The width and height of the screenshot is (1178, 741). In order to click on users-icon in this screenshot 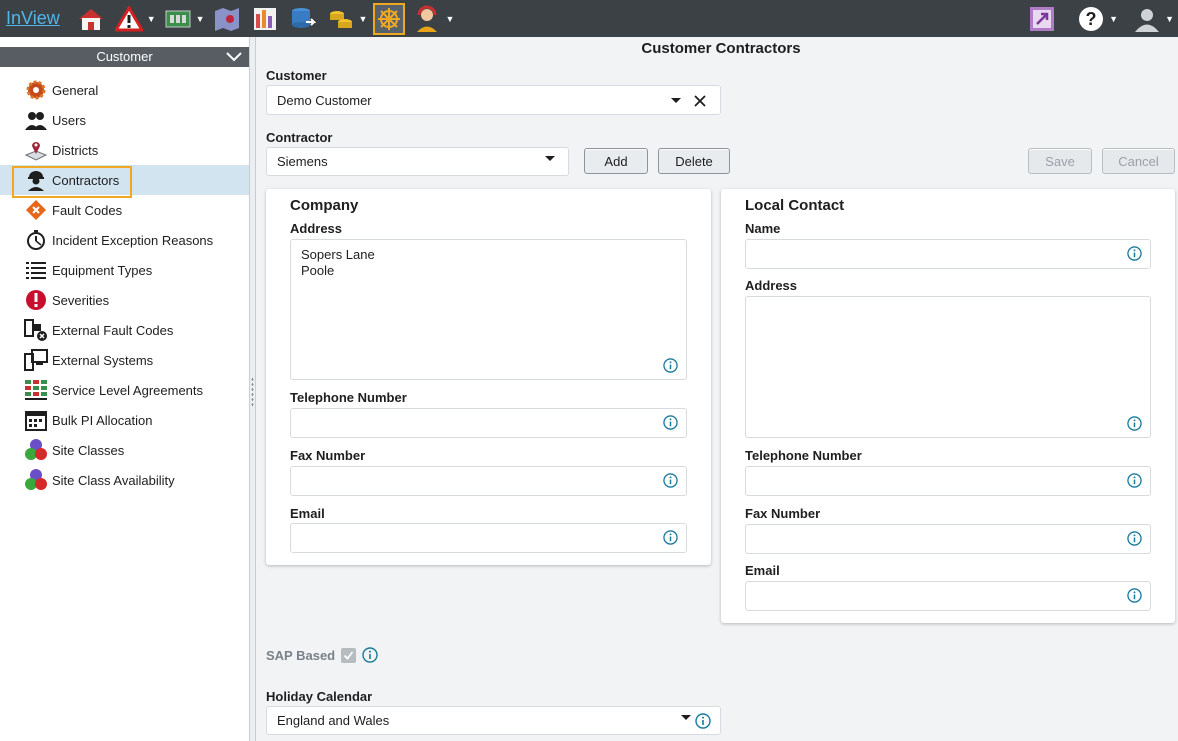, I will do `click(36, 120)`.